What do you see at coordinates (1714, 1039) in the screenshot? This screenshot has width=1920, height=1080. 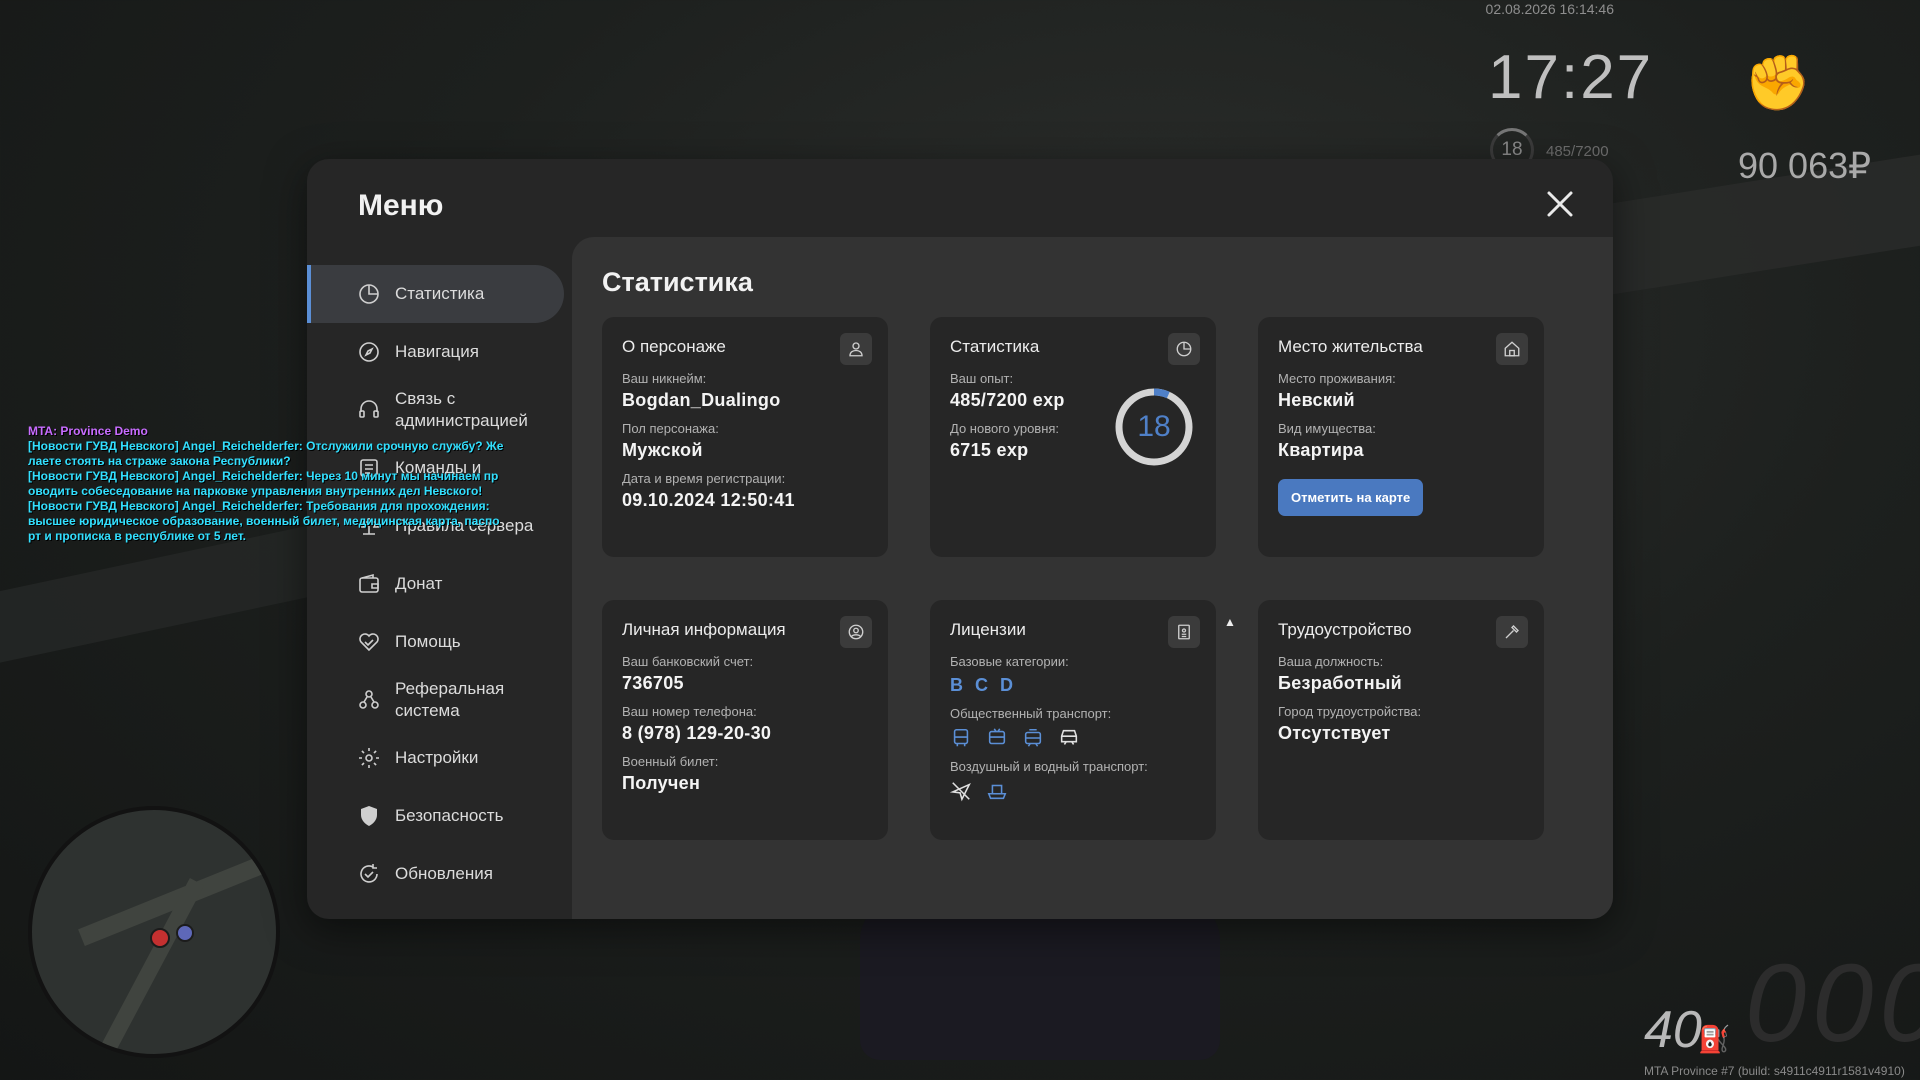 I see `fuel-icon: ⛽` at bounding box center [1714, 1039].